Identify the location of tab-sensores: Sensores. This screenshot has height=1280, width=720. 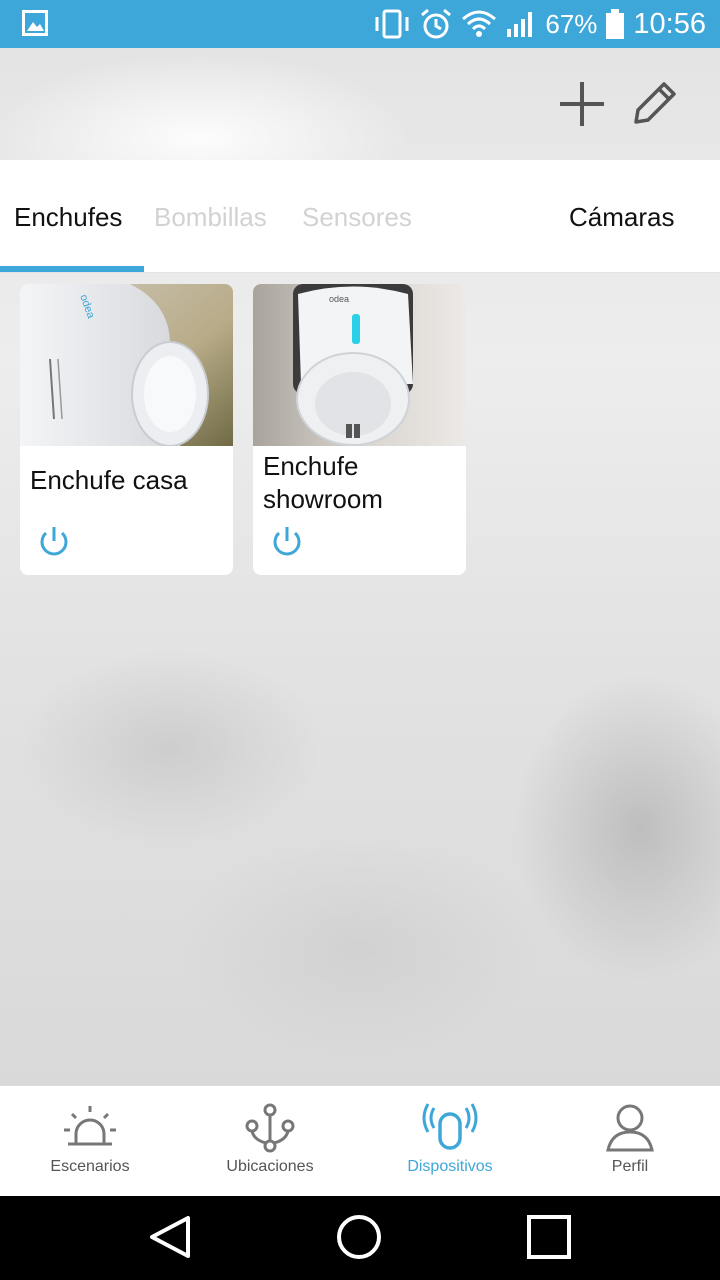
(357, 217).